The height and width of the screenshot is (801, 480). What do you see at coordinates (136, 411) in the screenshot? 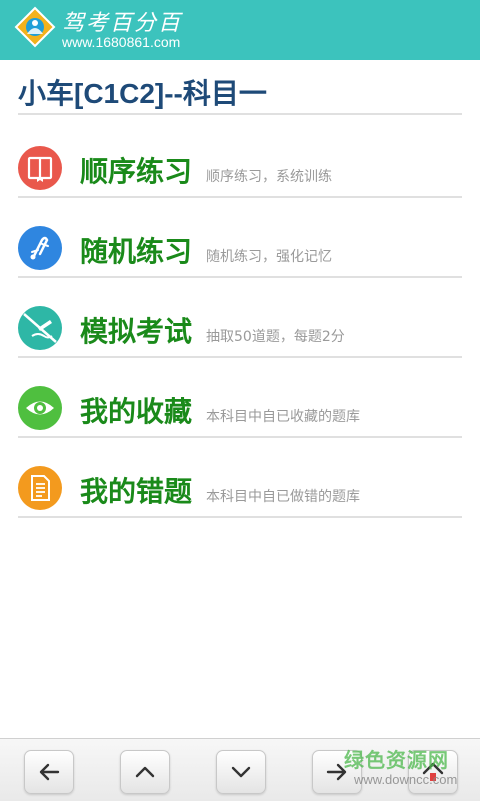
I see `menu-item-label: 我的收藏` at bounding box center [136, 411].